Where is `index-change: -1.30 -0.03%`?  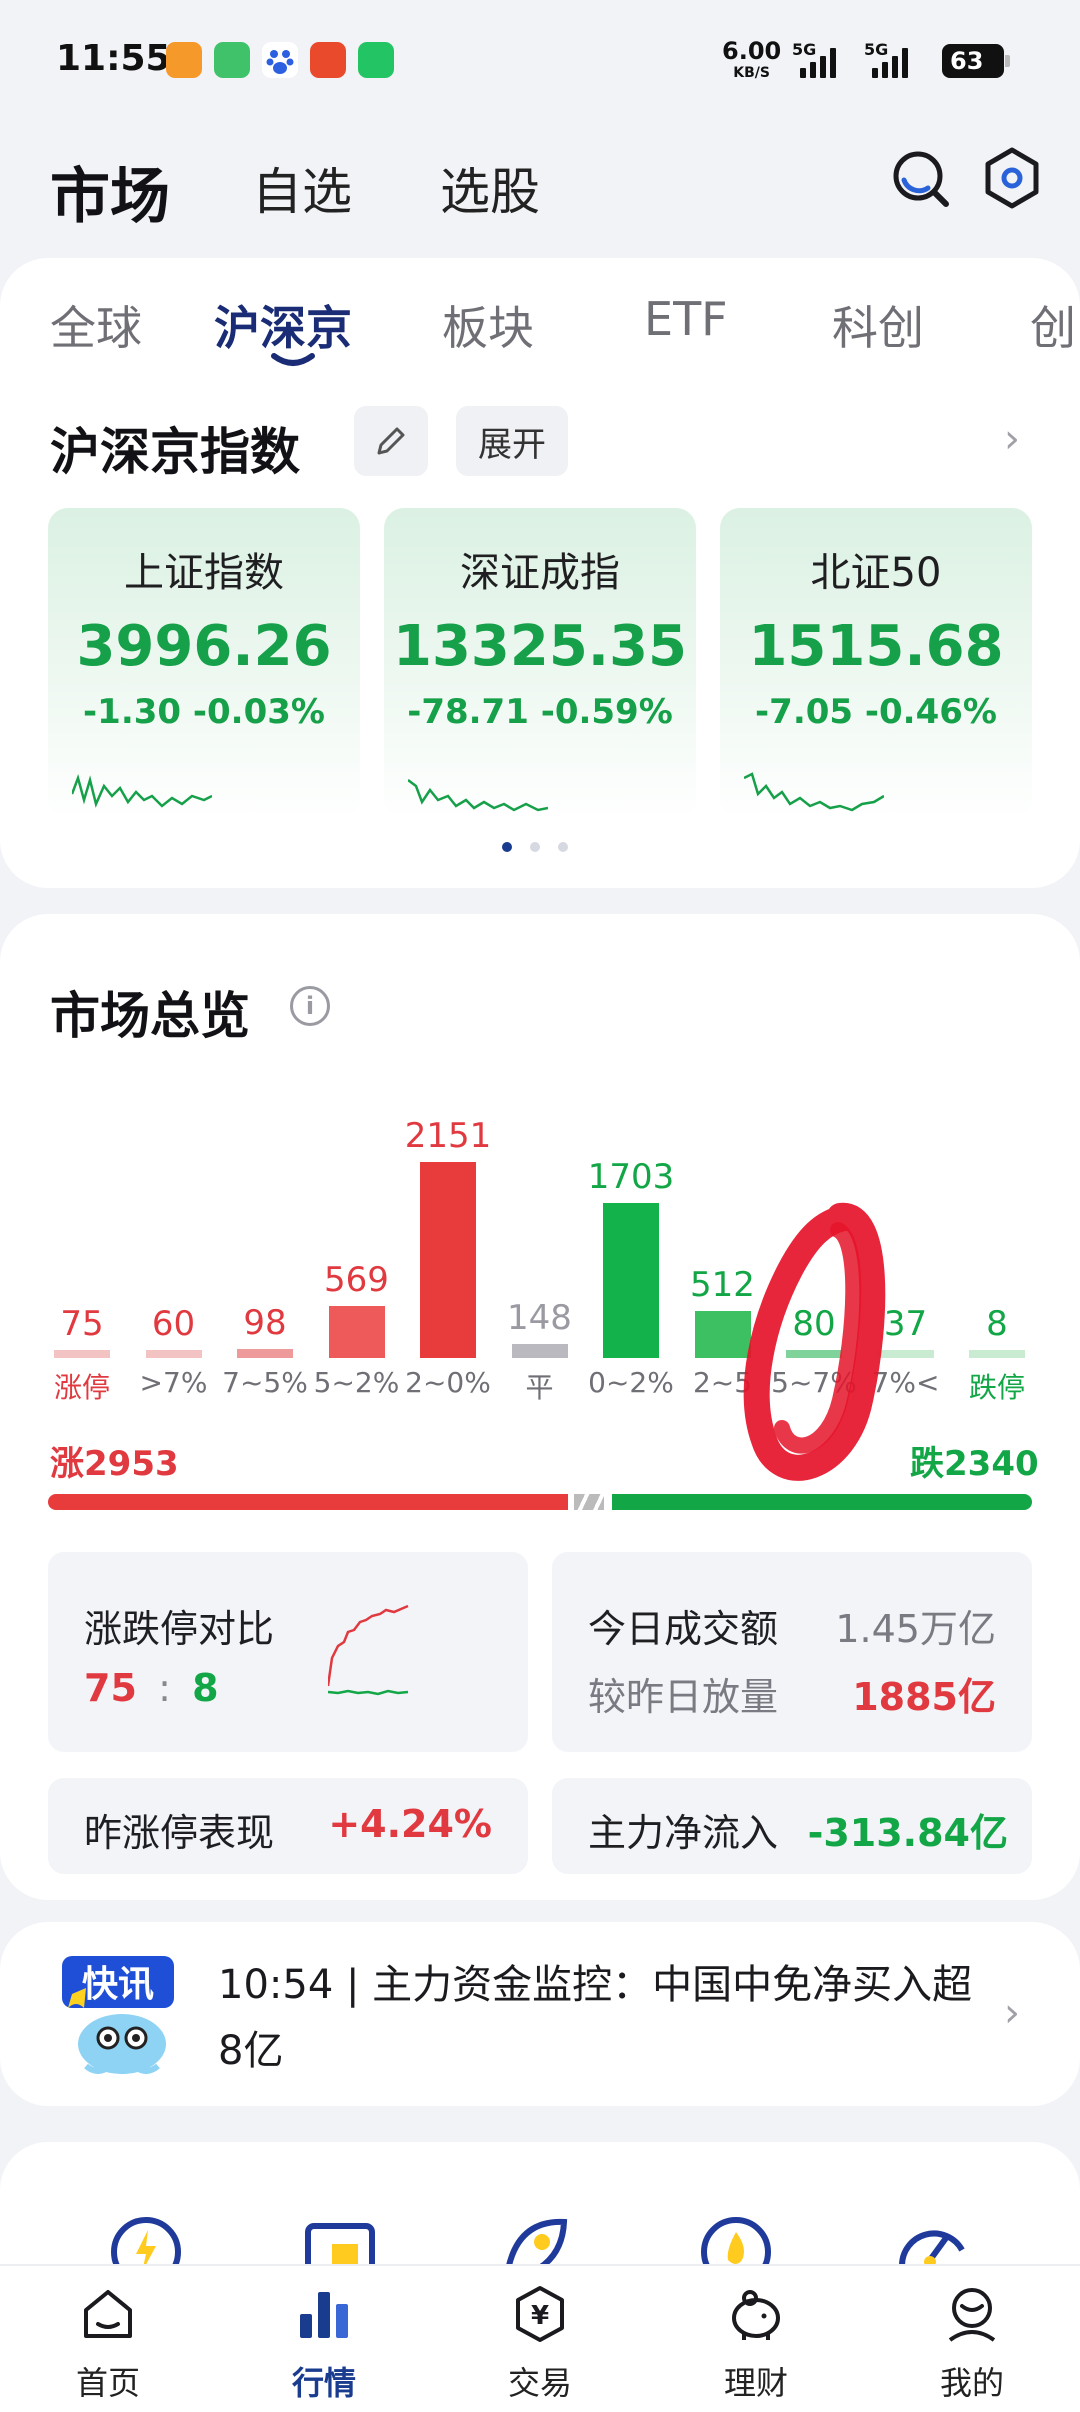 index-change: -1.30 -0.03% is located at coordinates (204, 712).